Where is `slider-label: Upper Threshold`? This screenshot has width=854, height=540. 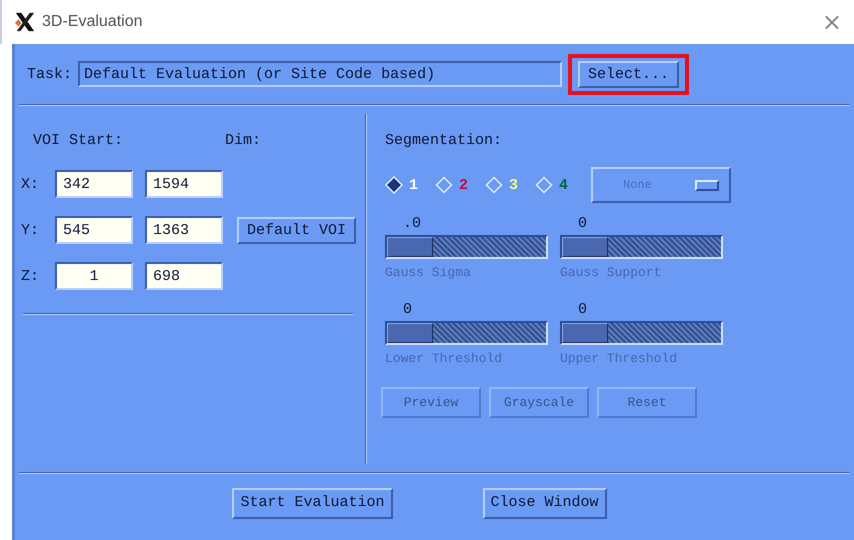 slider-label: Upper Threshold is located at coordinates (619, 359).